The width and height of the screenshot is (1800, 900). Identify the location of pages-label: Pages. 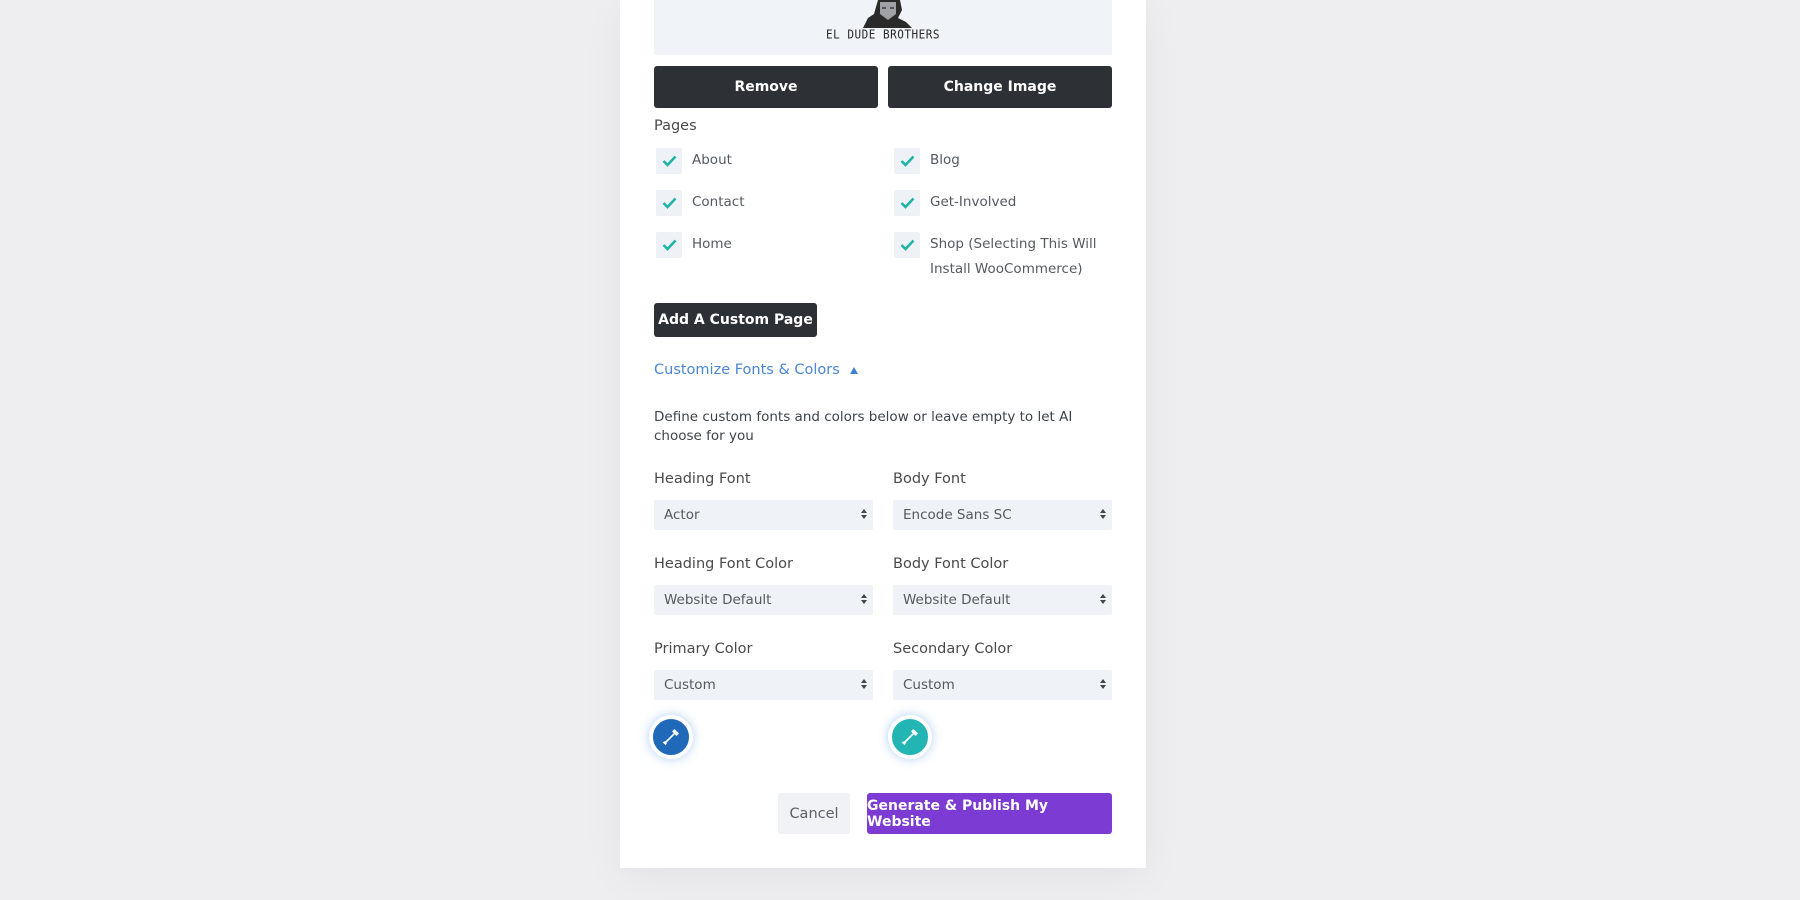
(675, 126).